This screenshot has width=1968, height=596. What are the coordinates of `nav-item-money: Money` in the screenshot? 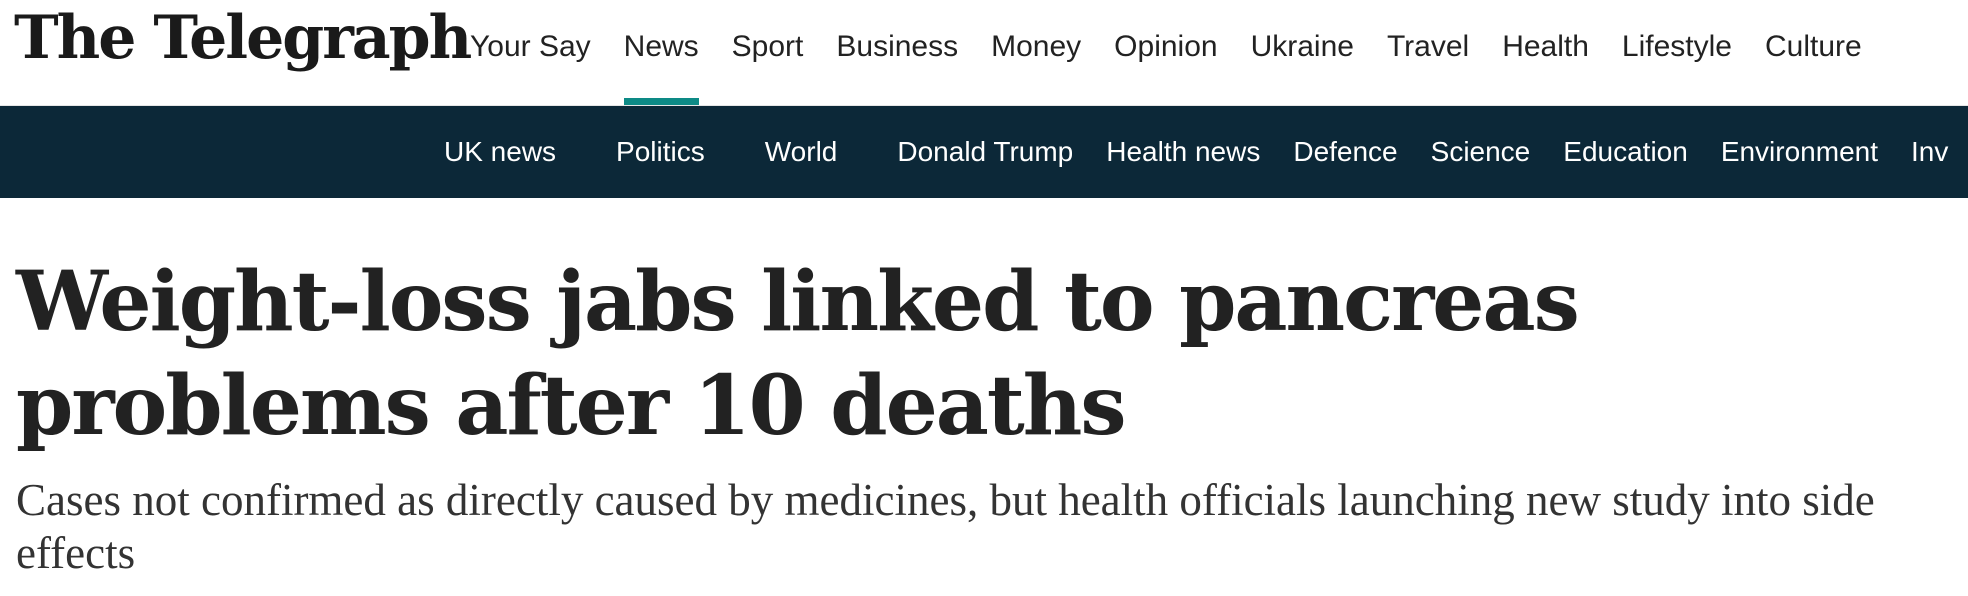 It's located at (1036, 52).